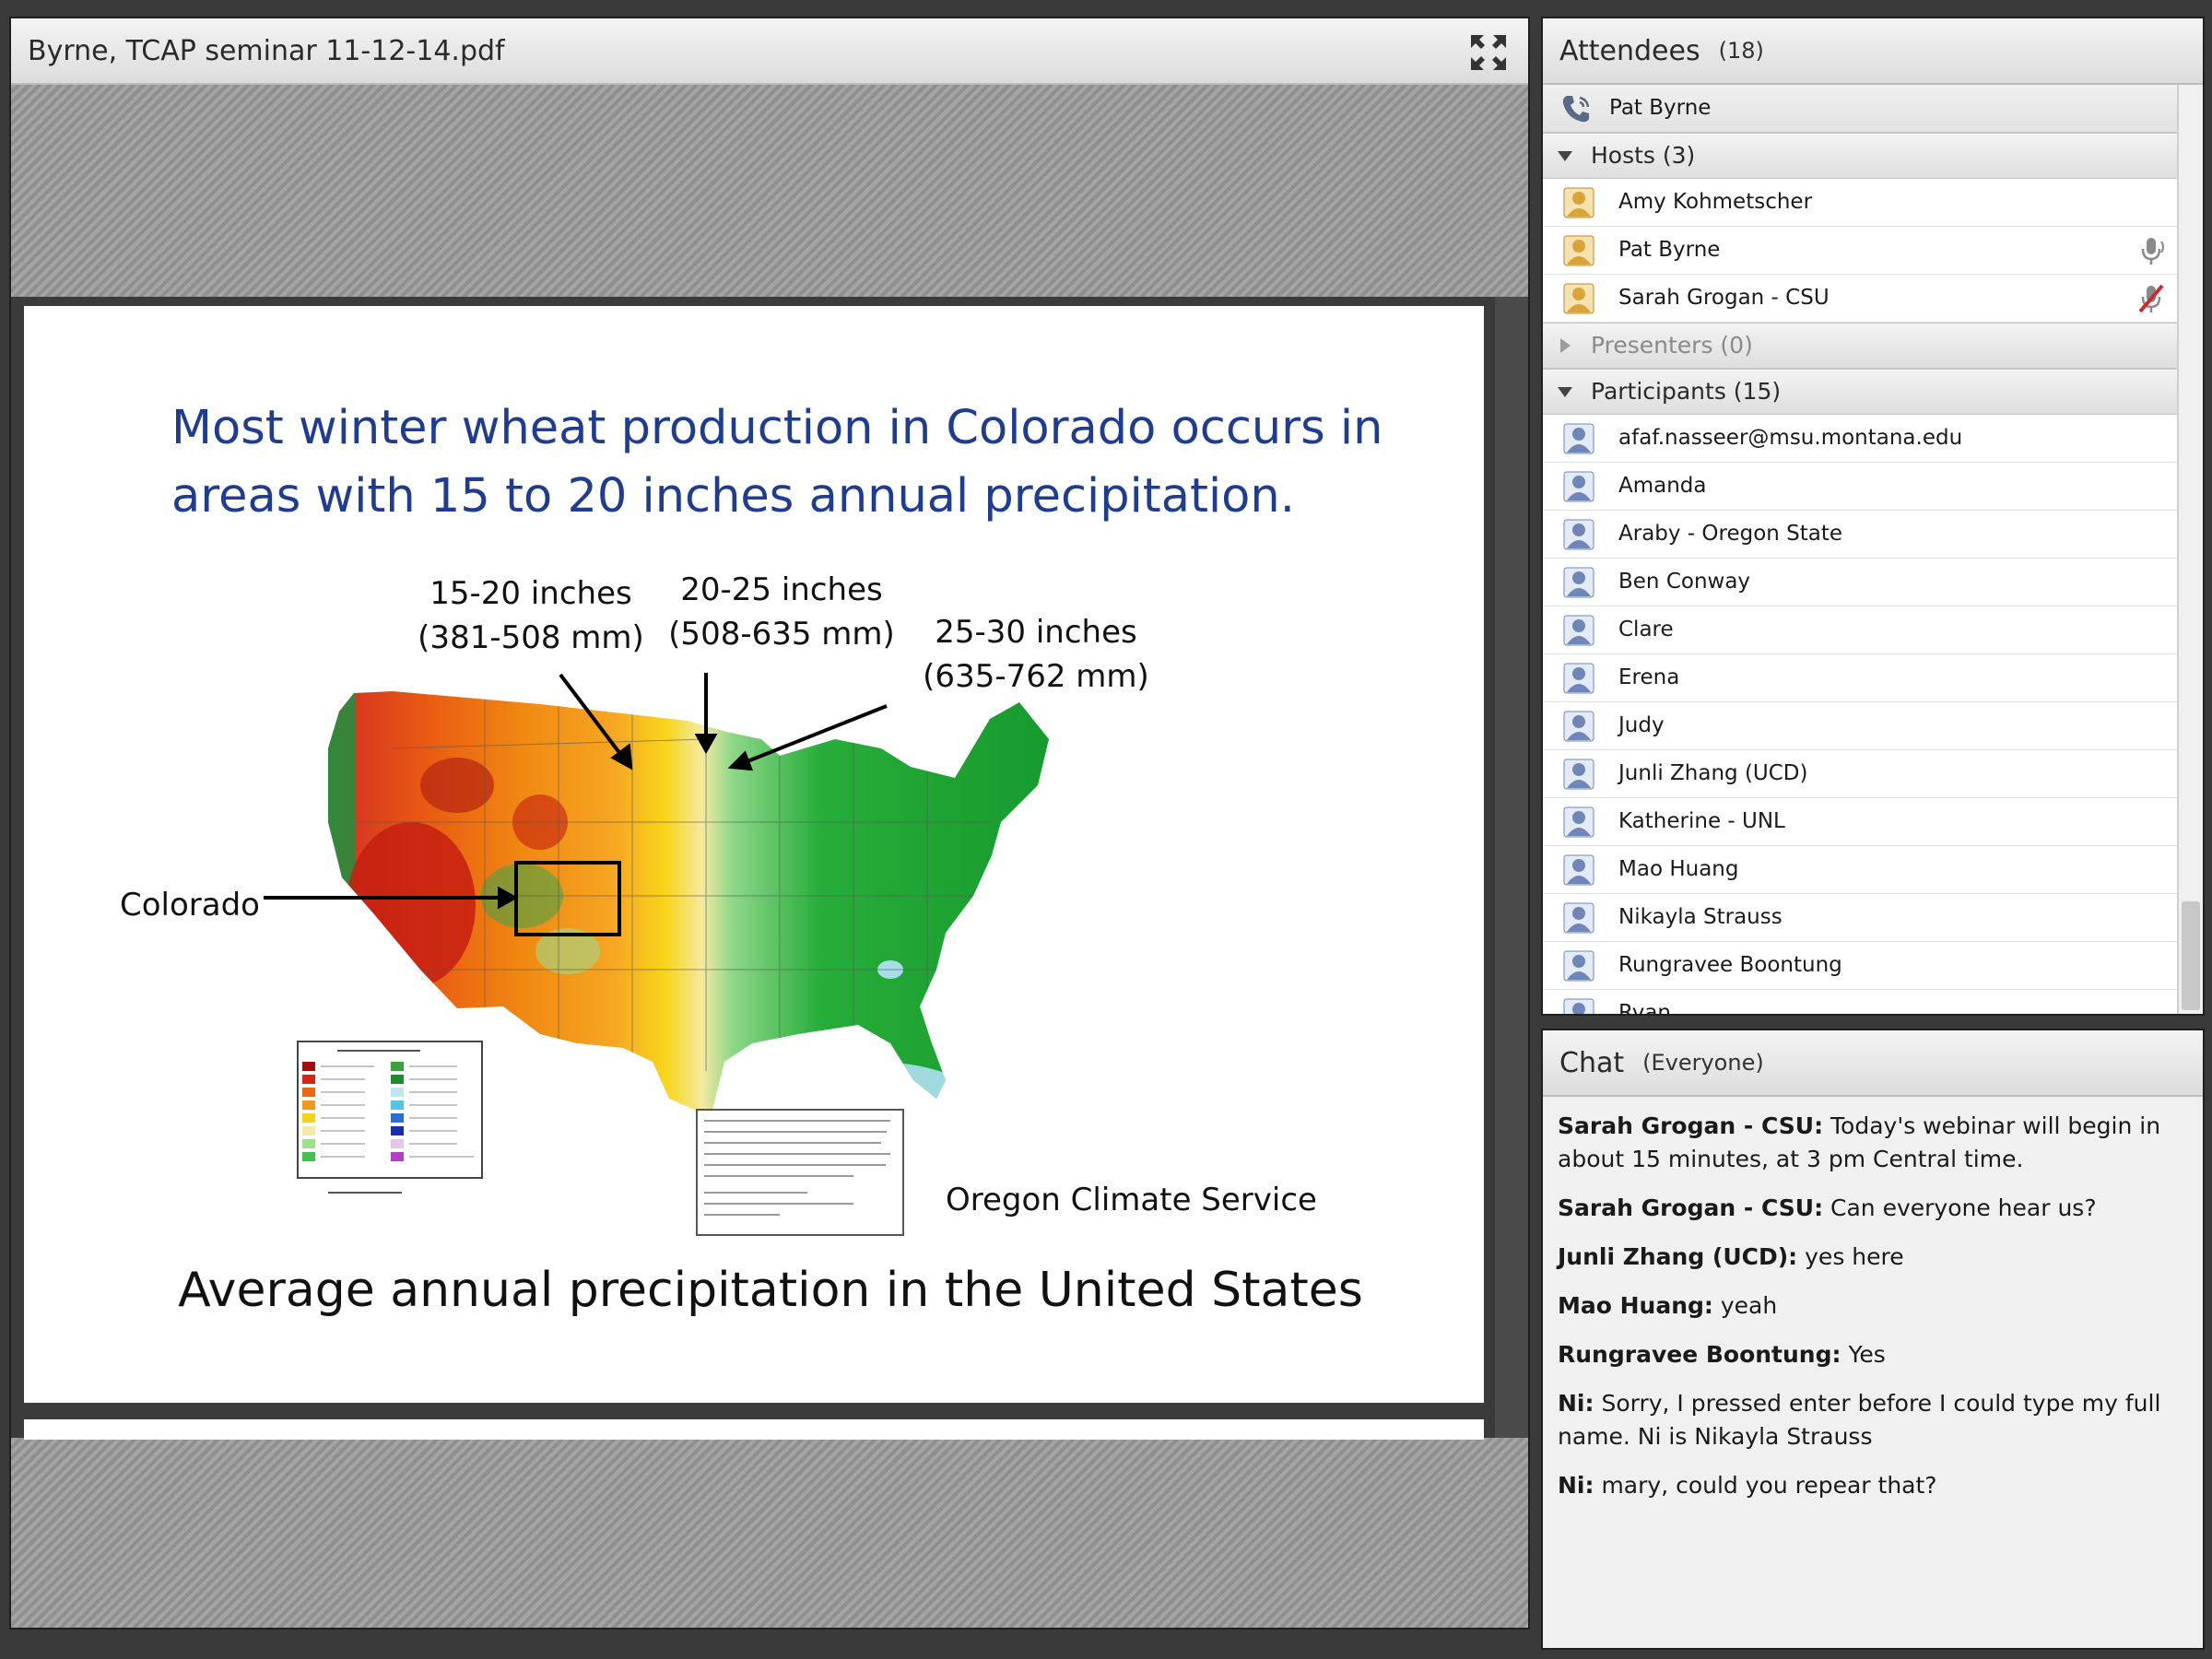 This screenshot has height=1659, width=2212. Describe the element at coordinates (1699, 1354) in the screenshot. I see `chat-sender: Rungravee Boontung:` at that location.